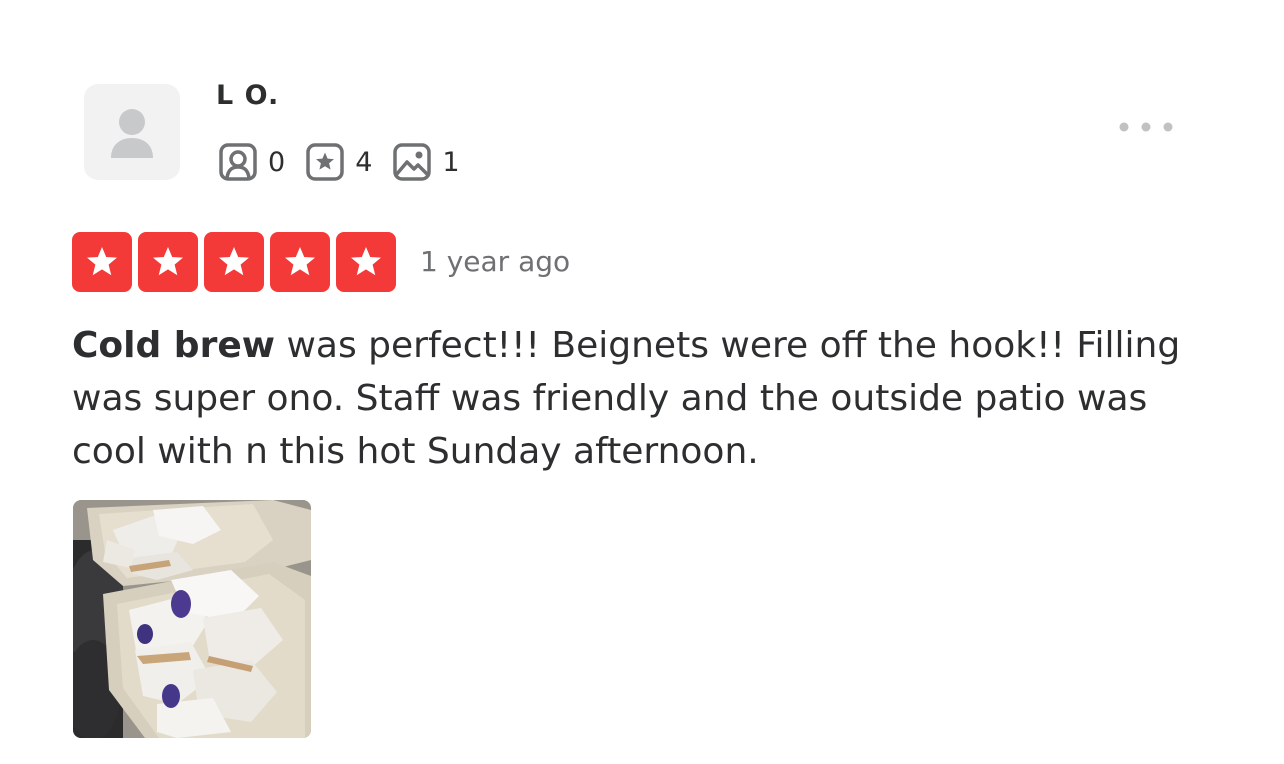 This screenshot has width=1284, height=764. I want to click on avatar, so click(132, 132).